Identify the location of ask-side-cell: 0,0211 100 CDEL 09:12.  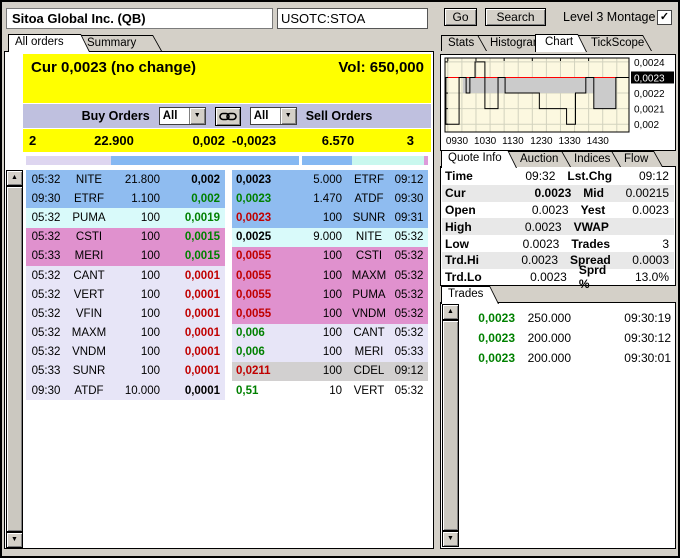
(330, 371).